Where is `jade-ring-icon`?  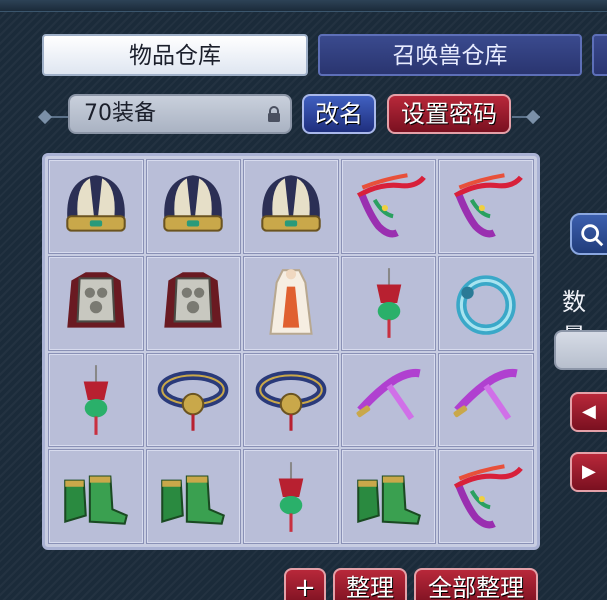 jade-ring-icon is located at coordinates (486, 305).